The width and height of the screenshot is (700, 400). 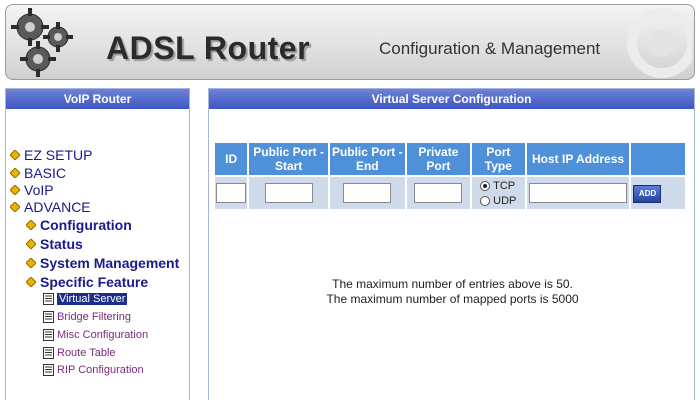 I want to click on nav-label: RIP Configuration, so click(x=100, y=370).